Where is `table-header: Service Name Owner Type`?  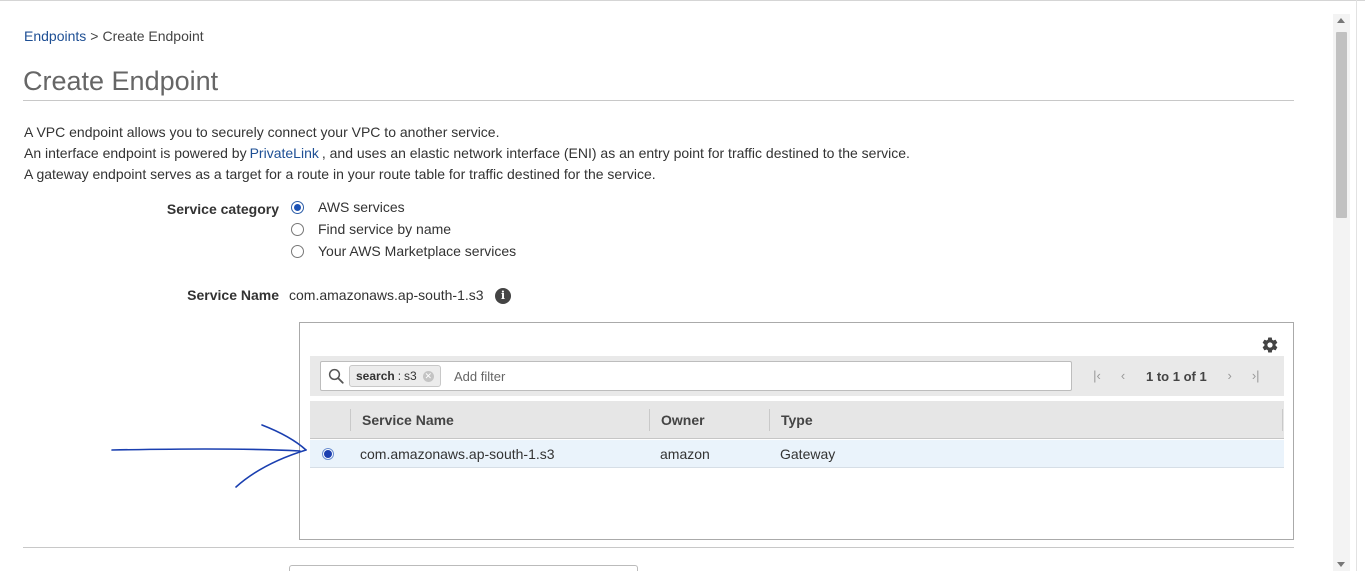
table-header: Service Name Owner Type is located at coordinates (797, 420).